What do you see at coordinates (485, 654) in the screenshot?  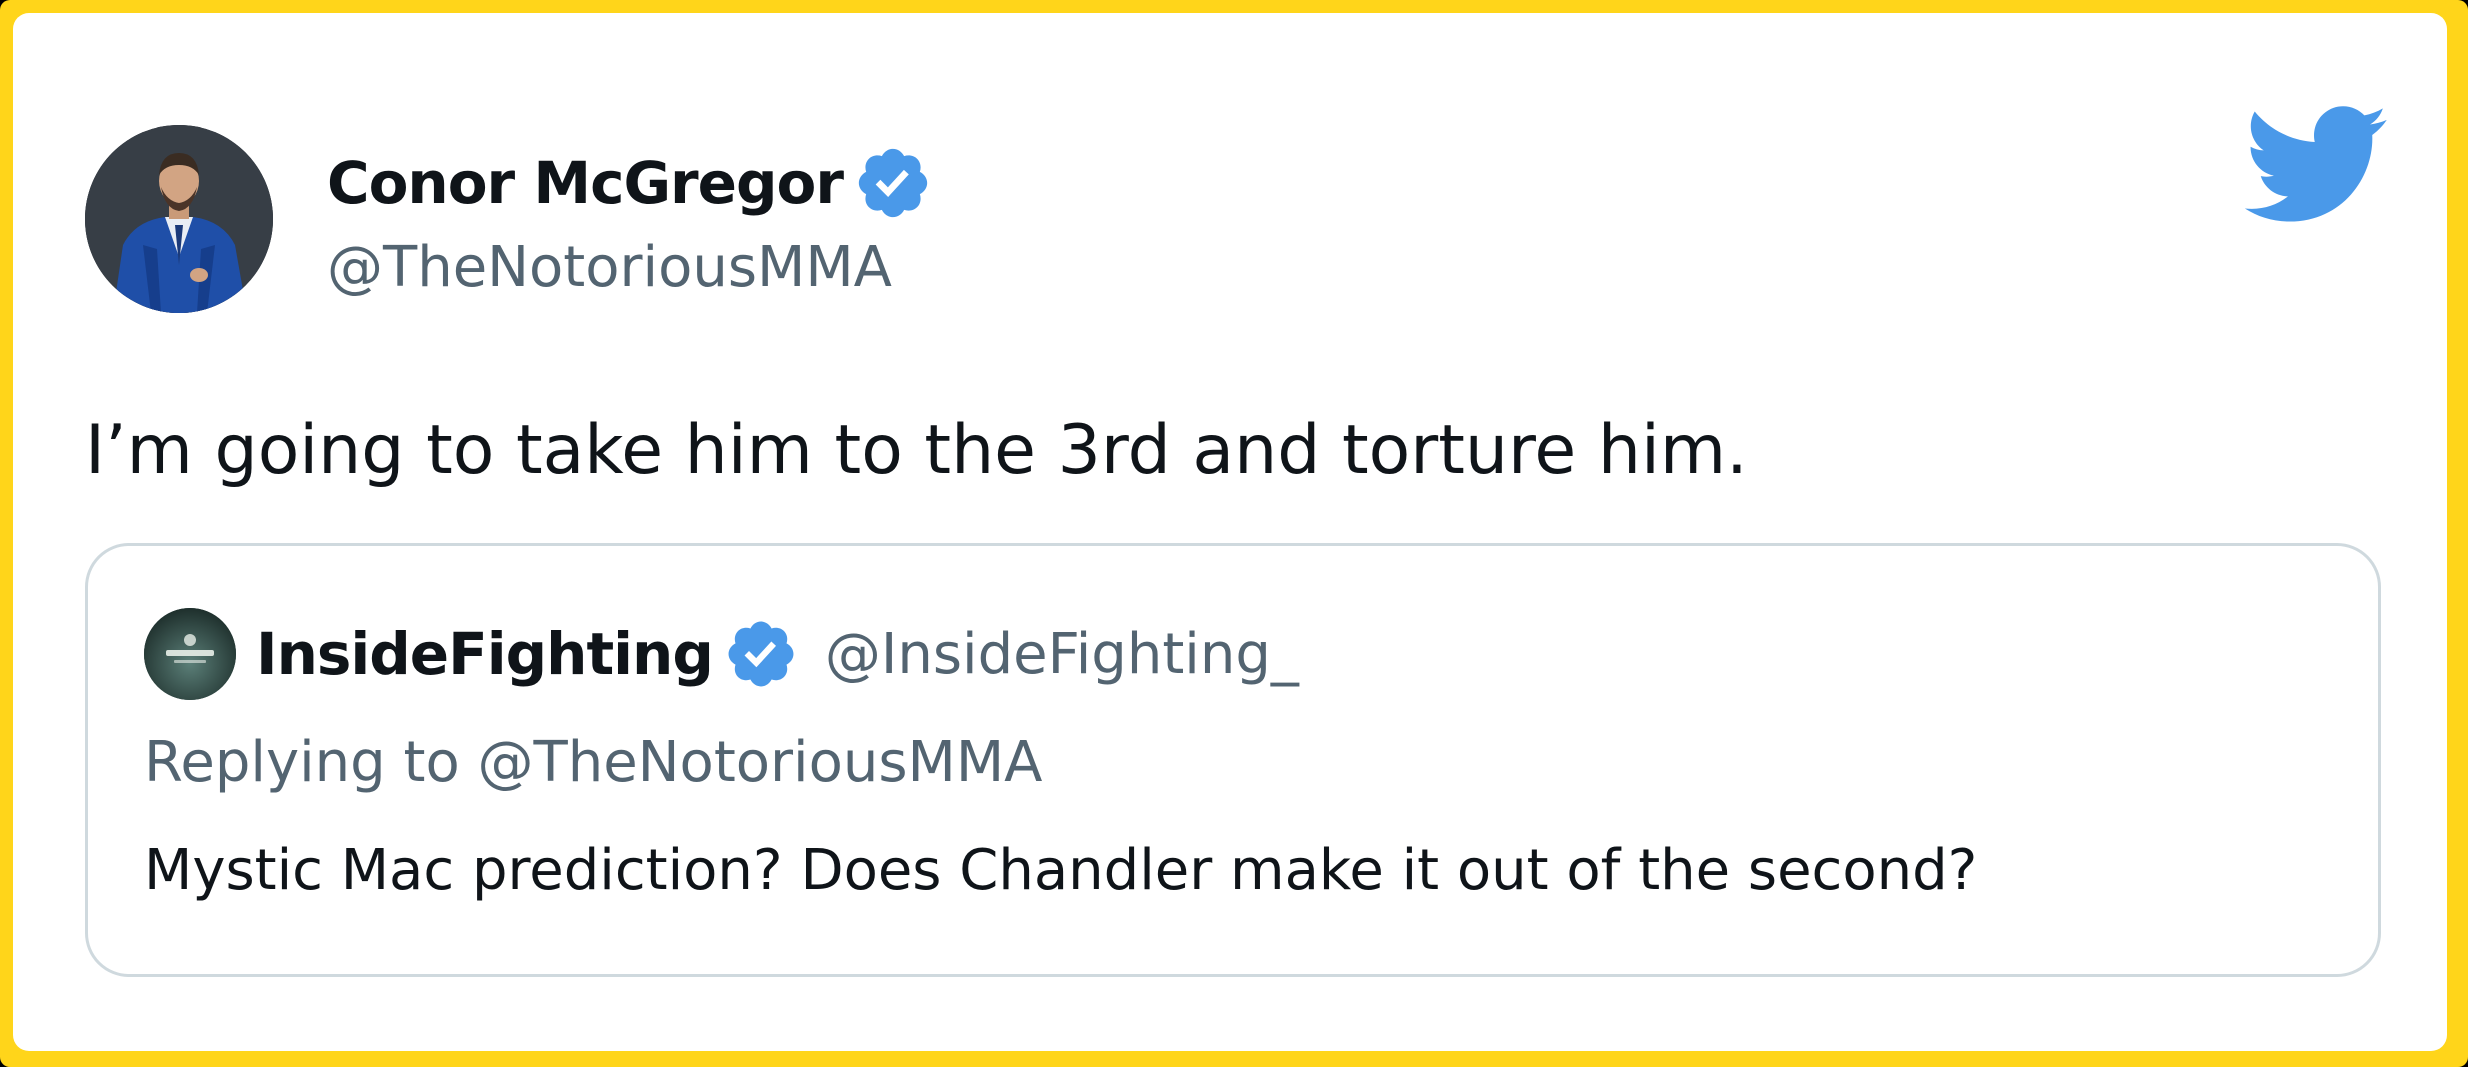 I see `quoted-author-name: InsideFighting` at bounding box center [485, 654].